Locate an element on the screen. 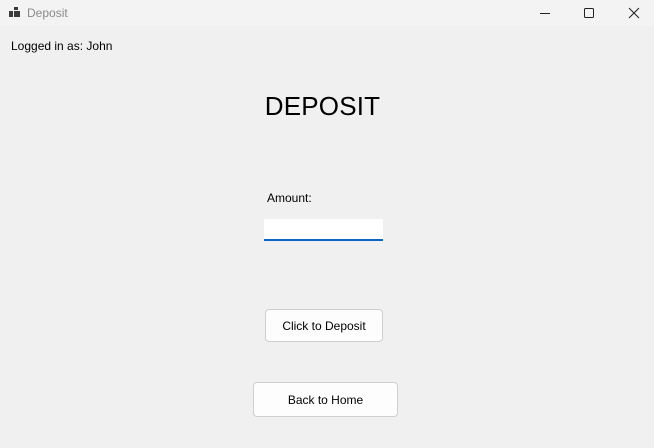  close-icon is located at coordinates (634, 13).